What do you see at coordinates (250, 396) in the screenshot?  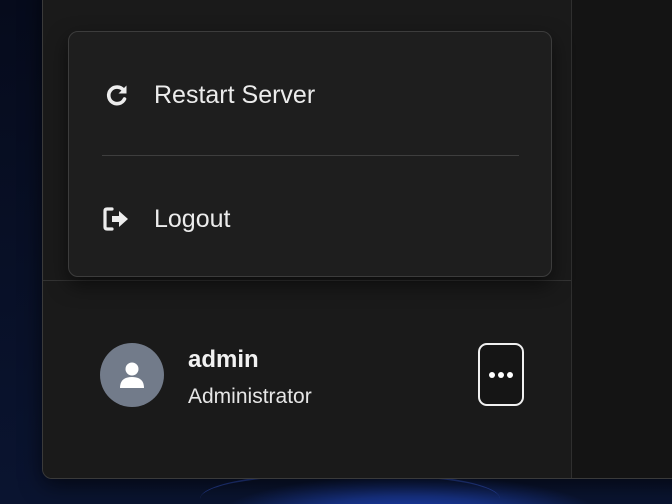 I see `user-role: Administrator` at bounding box center [250, 396].